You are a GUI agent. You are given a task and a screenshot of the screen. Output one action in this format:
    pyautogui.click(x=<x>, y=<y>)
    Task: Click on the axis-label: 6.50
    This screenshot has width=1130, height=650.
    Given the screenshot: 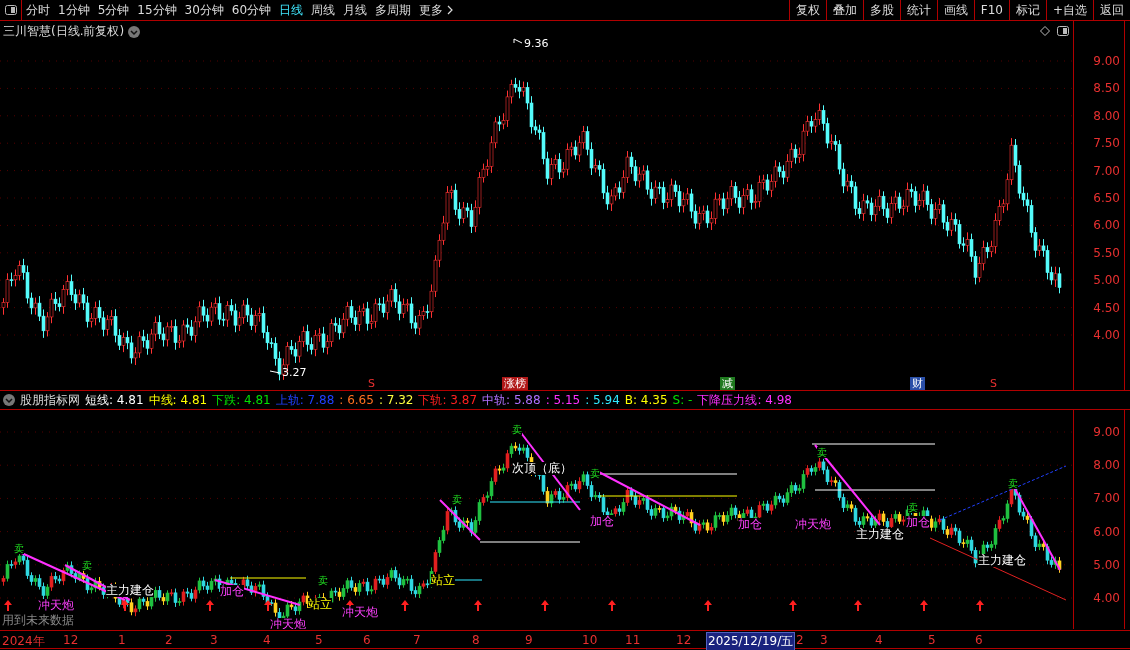 What is the action you would take?
    pyautogui.click(x=1106, y=198)
    